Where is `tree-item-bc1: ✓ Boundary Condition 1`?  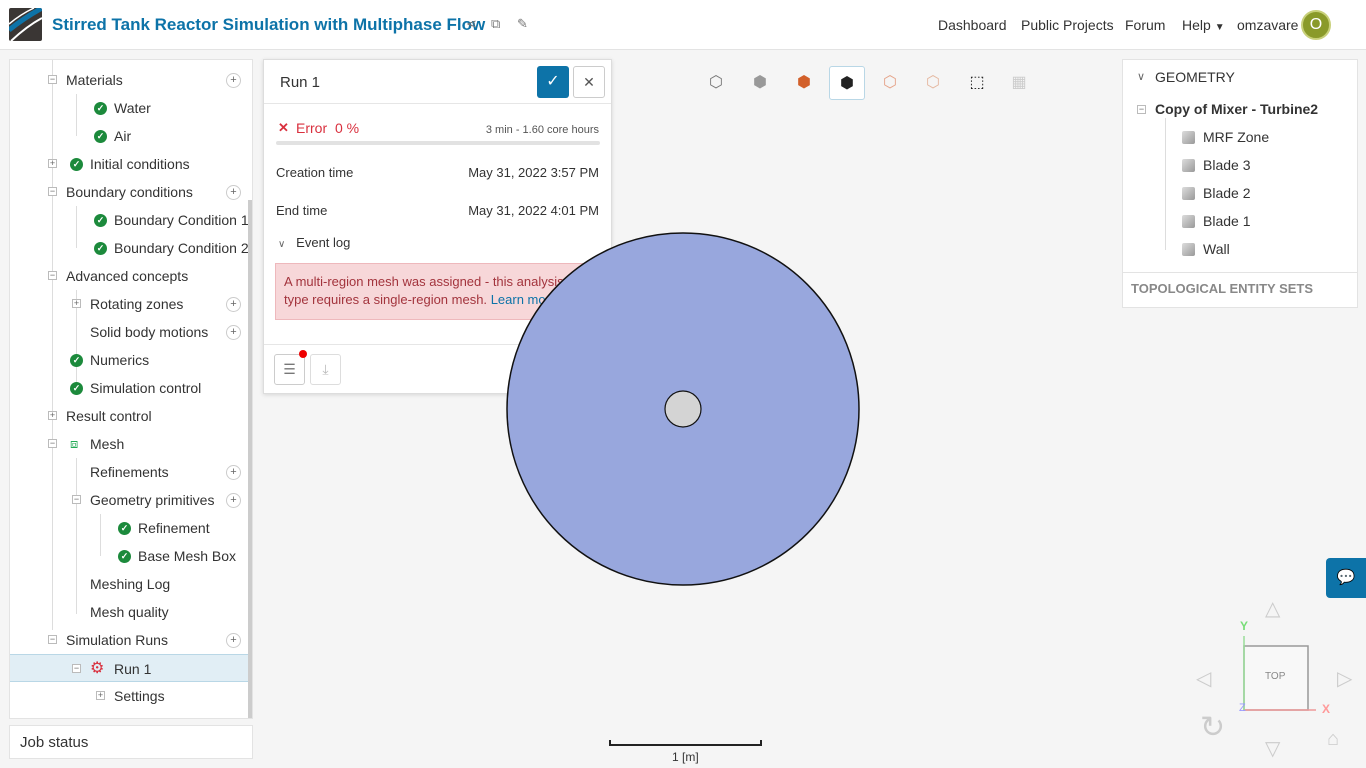
tree-item-bc1: ✓ Boundary Condition 1 is located at coordinates (130, 220).